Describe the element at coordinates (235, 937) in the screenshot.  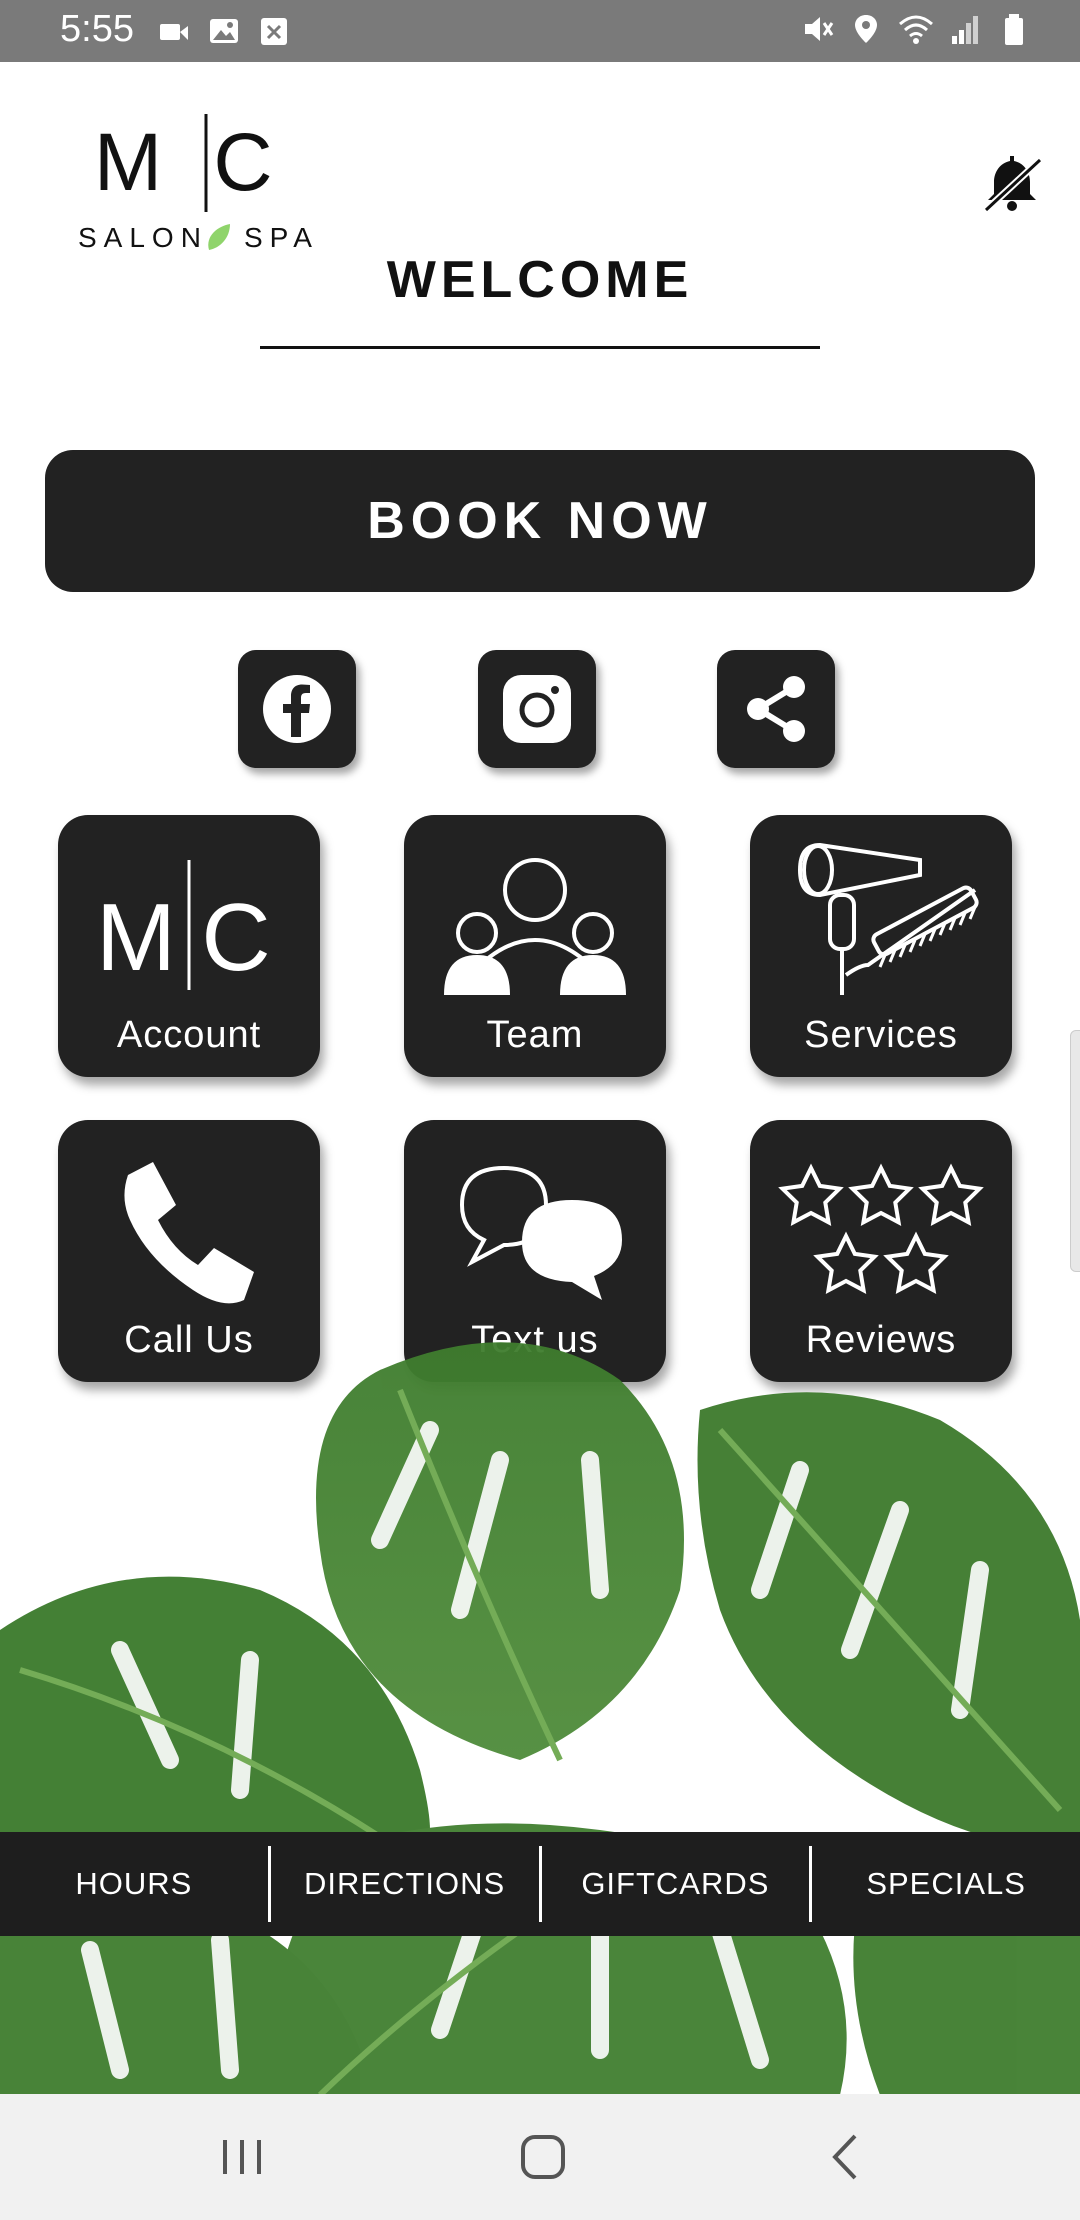
I see `svg-text: C` at that location.